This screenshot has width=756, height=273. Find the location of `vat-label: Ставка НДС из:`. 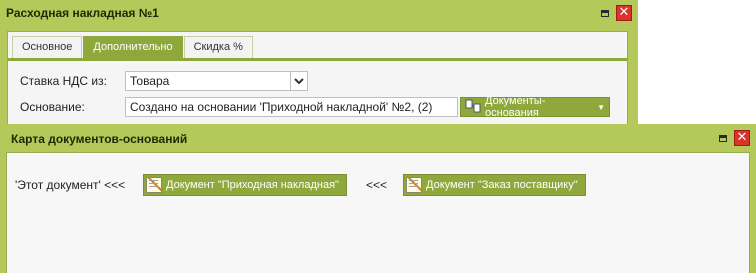

vat-label: Ставка НДС из: is located at coordinates (63, 81).